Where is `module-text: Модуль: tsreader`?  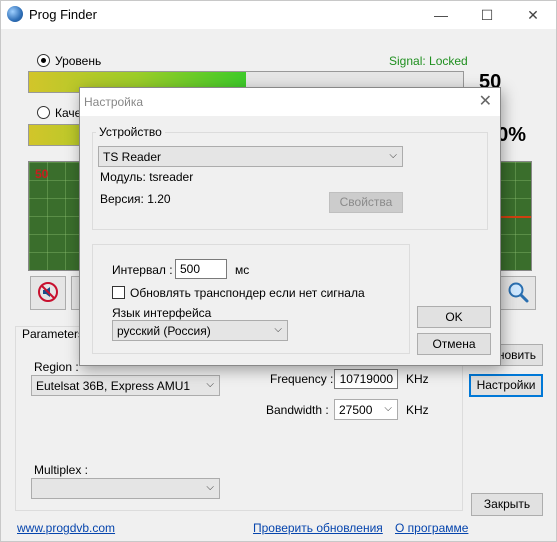
module-text: Модуль: tsreader is located at coordinates (147, 177).